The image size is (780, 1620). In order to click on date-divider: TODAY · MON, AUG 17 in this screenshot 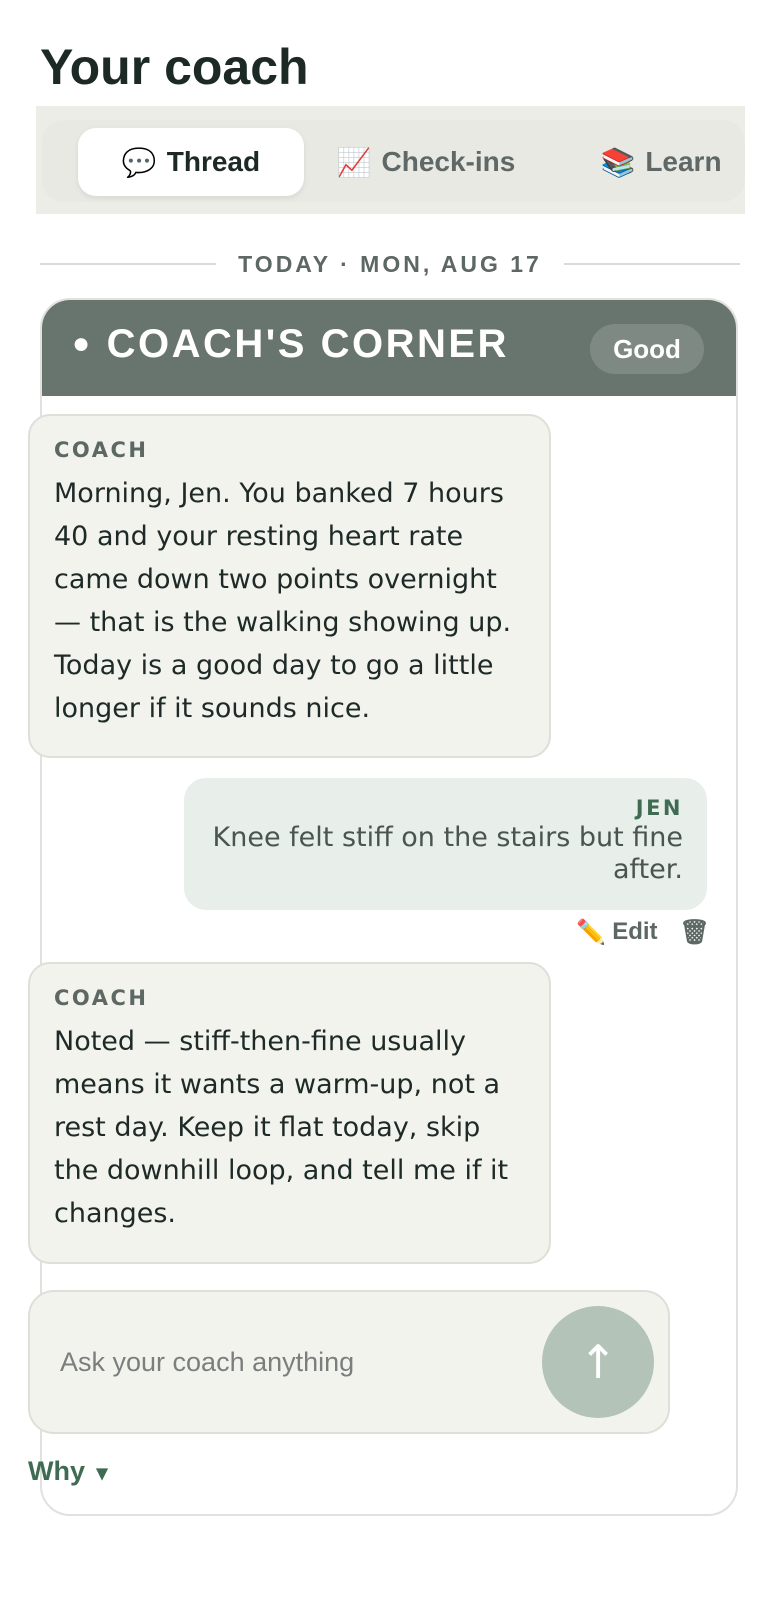, I will do `click(390, 264)`.